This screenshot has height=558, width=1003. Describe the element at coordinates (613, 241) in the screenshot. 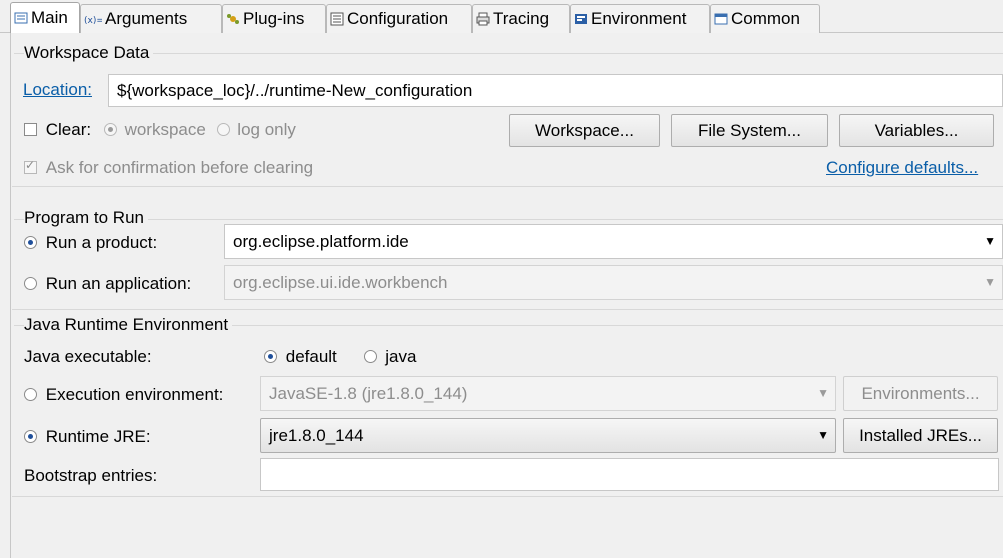

I see `run-product-combo: org.eclipse.platform.ide ▼` at that location.